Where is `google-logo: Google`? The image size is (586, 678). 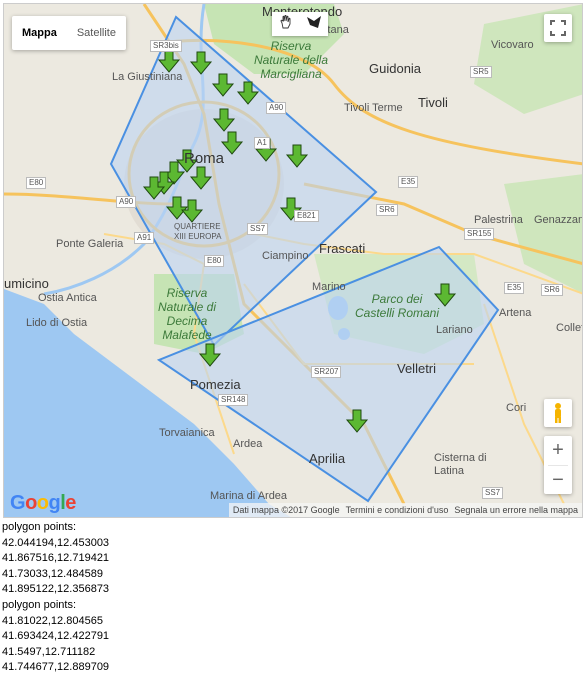
google-logo: Google is located at coordinates (43, 503).